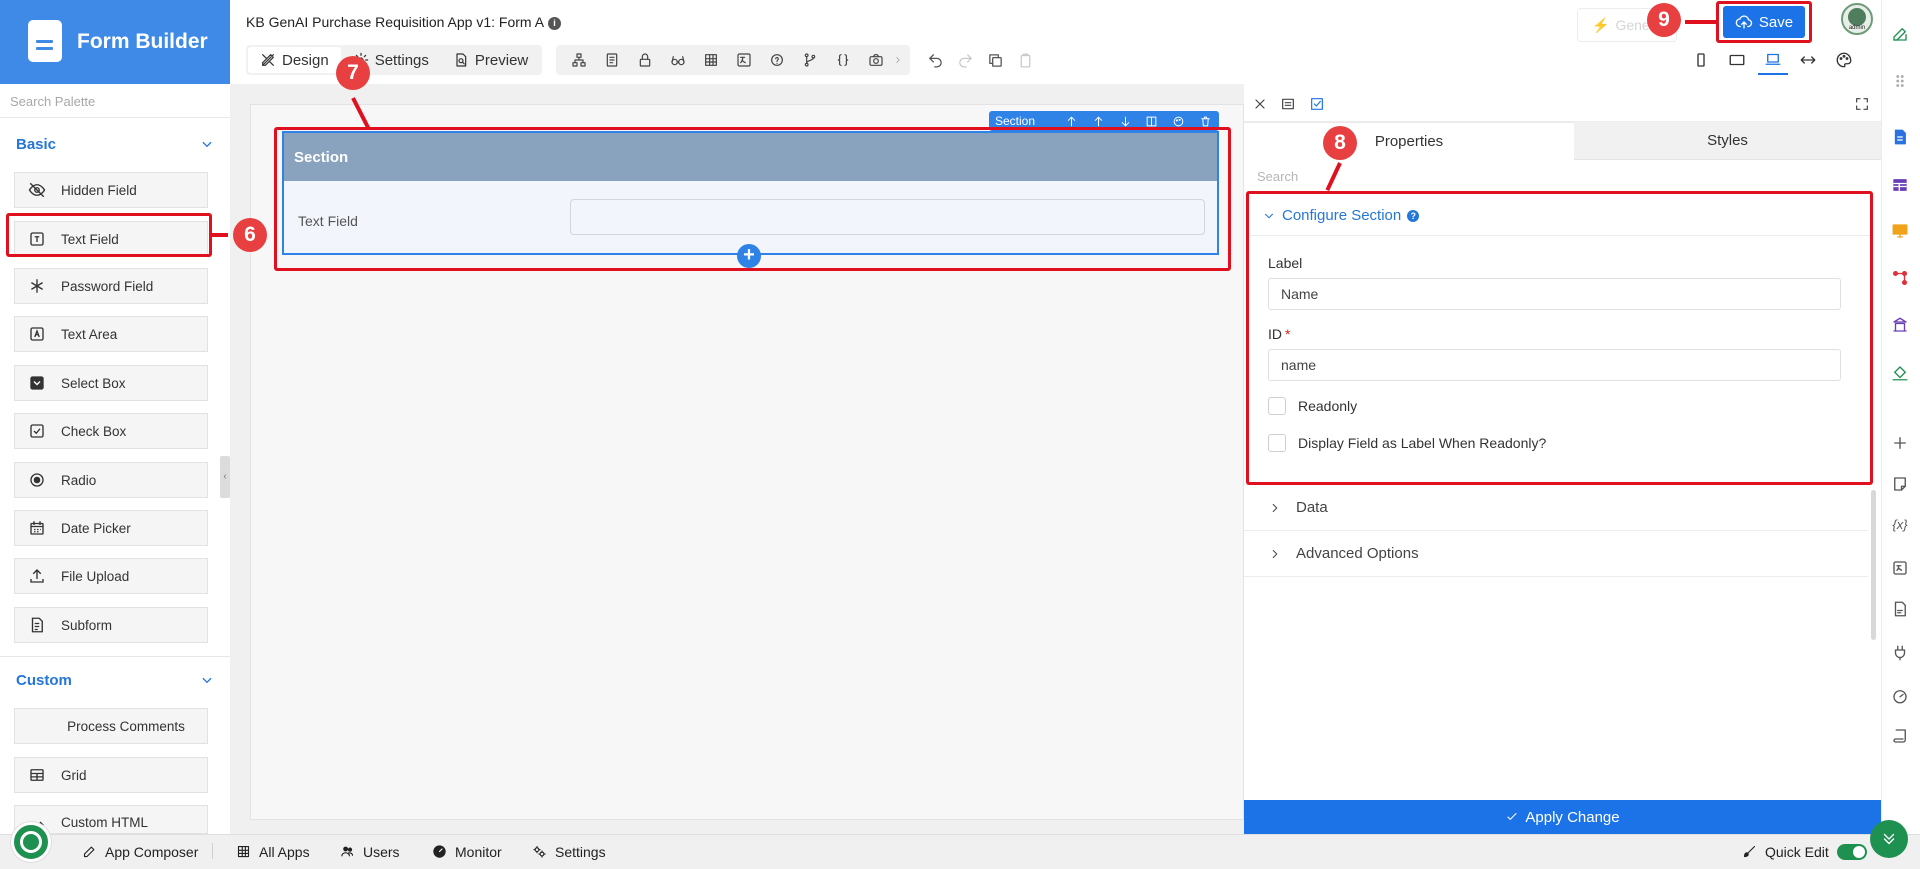 The width and height of the screenshot is (1920, 869). I want to click on validate-button, so click(1317, 104).